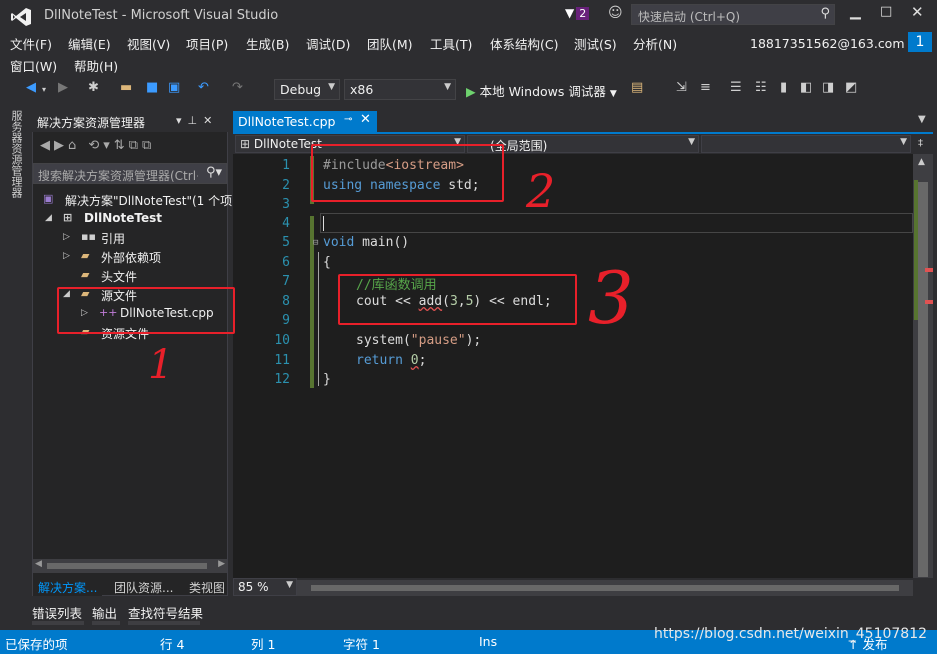 This screenshot has height=654, width=937. Describe the element at coordinates (318, 319) in the screenshot. I see `outline-guide` at that location.